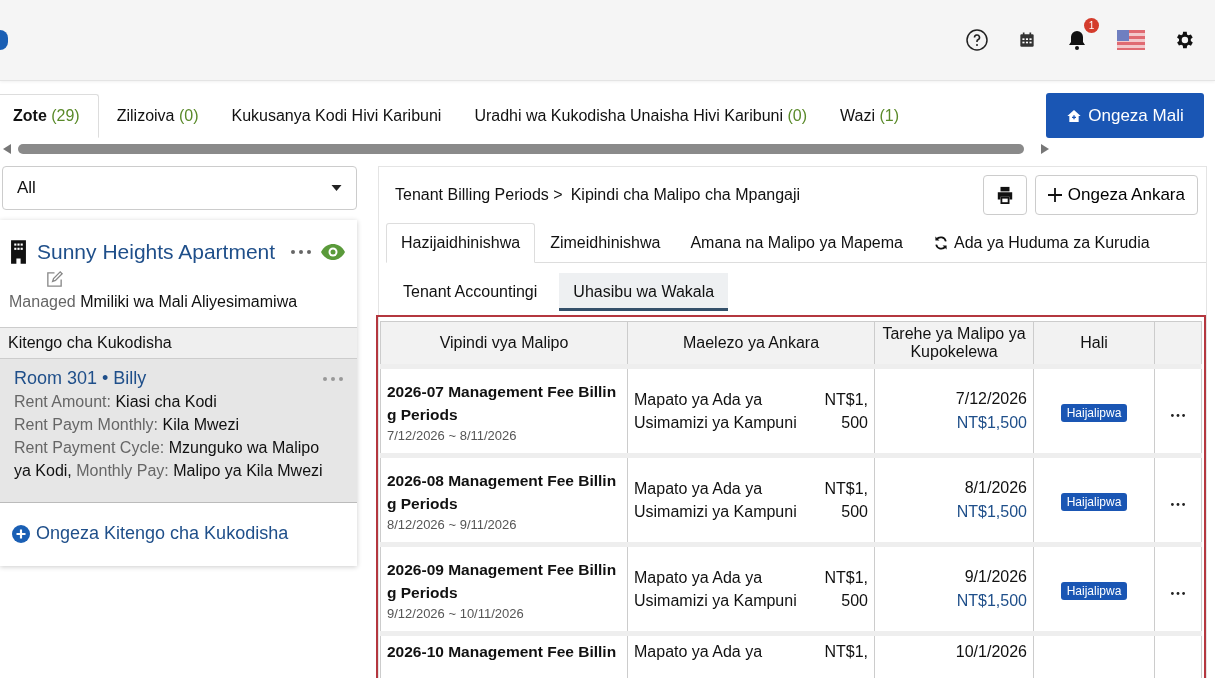  What do you see at coordinates (1054, 195) in the screenshot?
I see `plus-icon` at bounding box center [1054, 195].